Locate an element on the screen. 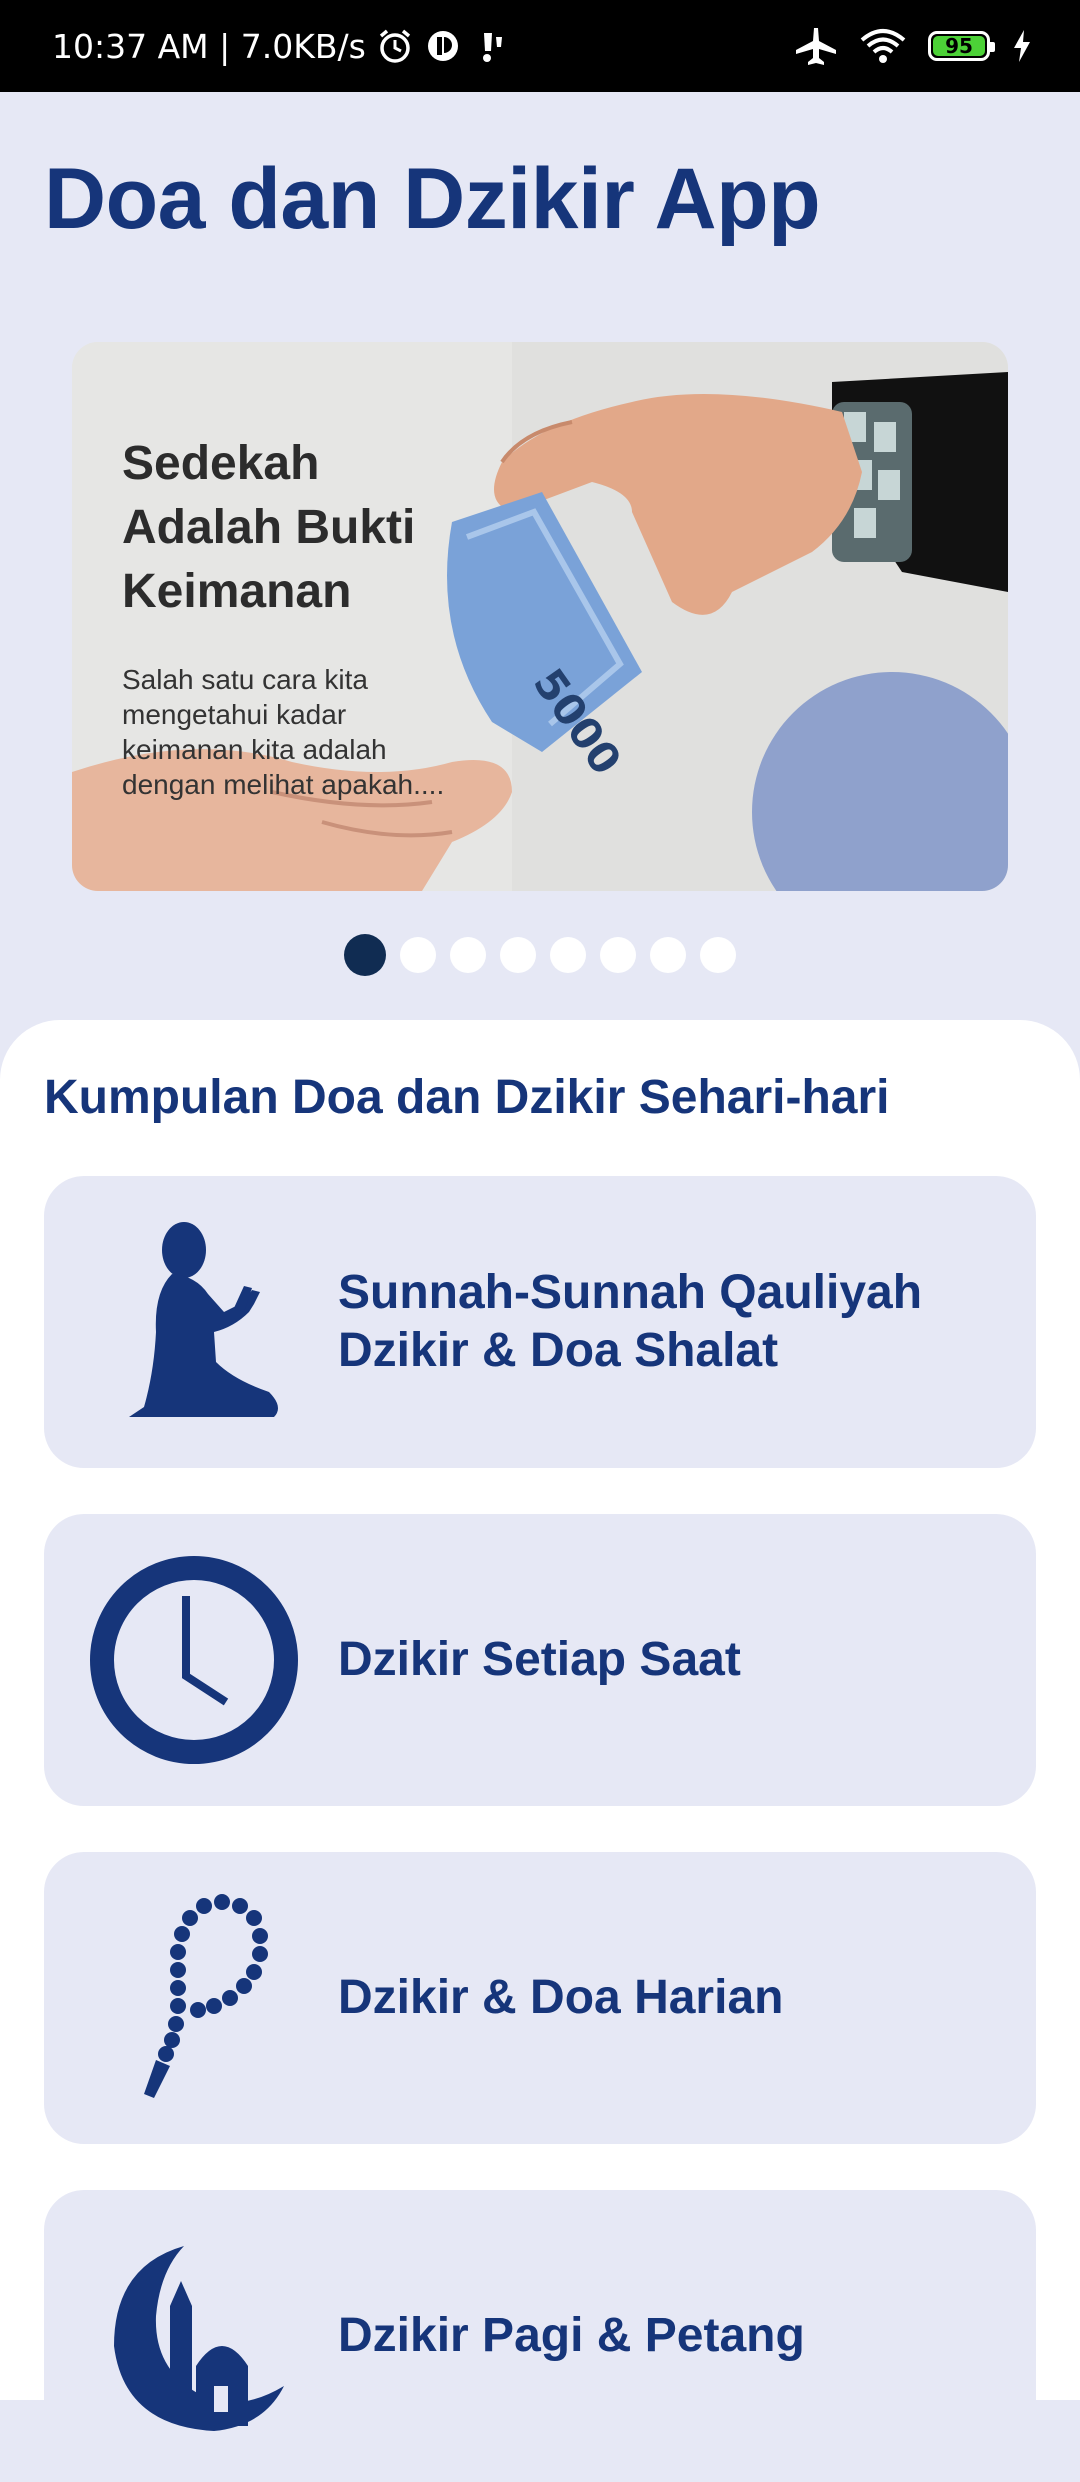 The height and width of the screenshot is (2482, 1080). battery-level: 95 is located at coordinates (959, 46).